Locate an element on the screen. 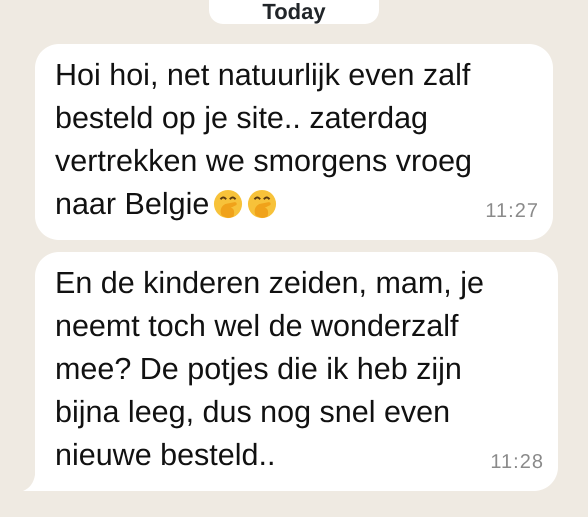 This screenshot has width=588, height=517. message-time: 11:28 is located at coordinates (517, 462).